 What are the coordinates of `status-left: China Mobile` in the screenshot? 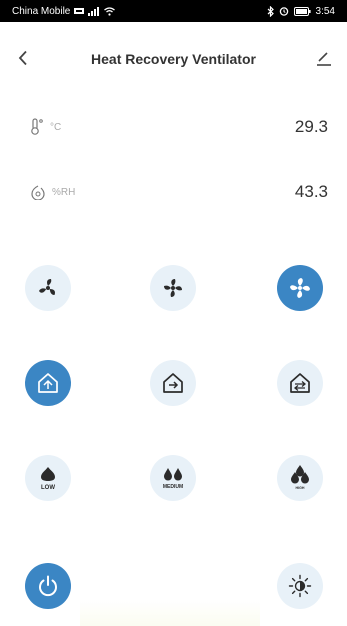 It's located at (64, 11).